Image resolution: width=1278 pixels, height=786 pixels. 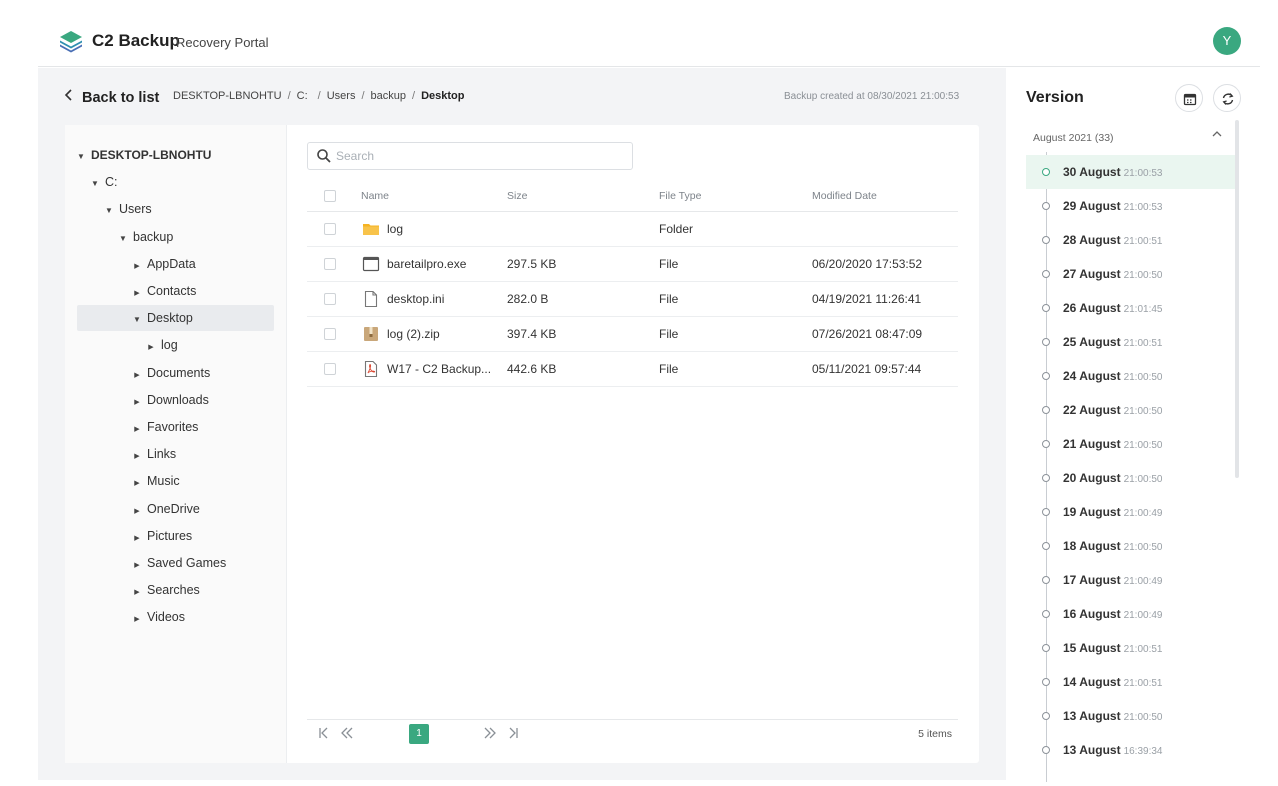 What do you see at coordinates (419, 734) in the screenshot?
I see `page-number-current: 1` at bounding box center [419, 734].